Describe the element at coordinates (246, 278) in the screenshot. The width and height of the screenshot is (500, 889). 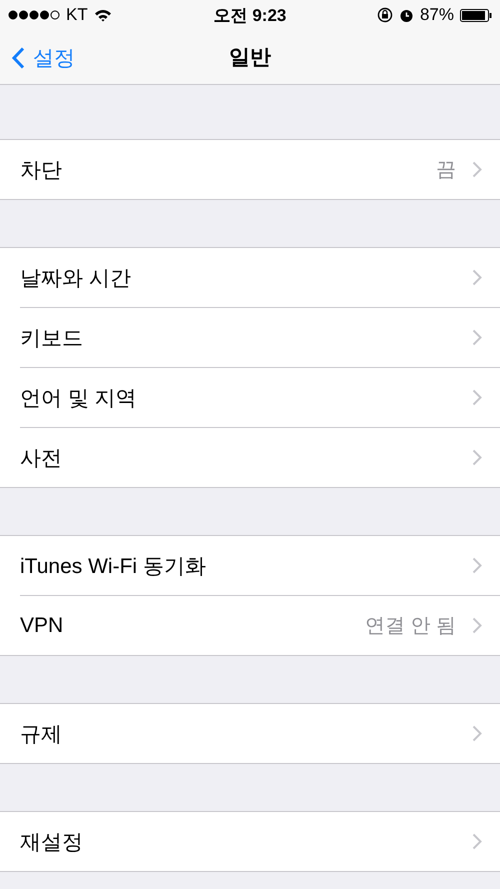
I see `setting-label: 날짜와 시간` at that location.